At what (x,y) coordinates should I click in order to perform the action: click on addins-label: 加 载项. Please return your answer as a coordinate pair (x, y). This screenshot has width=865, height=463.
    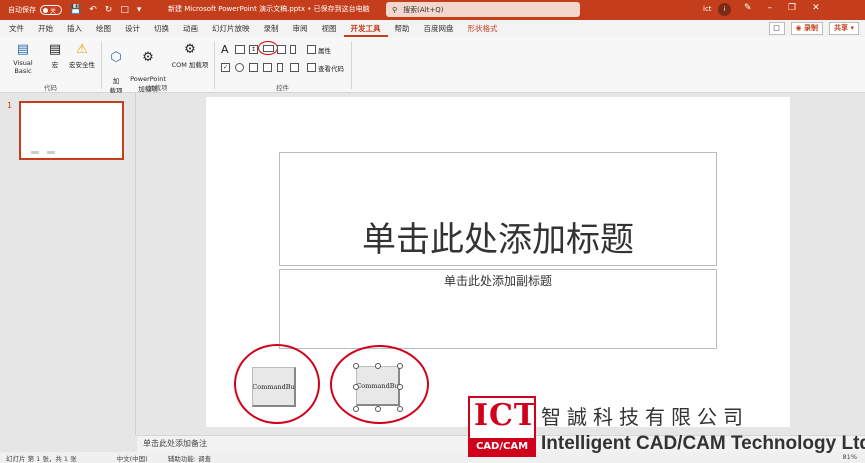
    Looking at the image, I should click on (116, 86).